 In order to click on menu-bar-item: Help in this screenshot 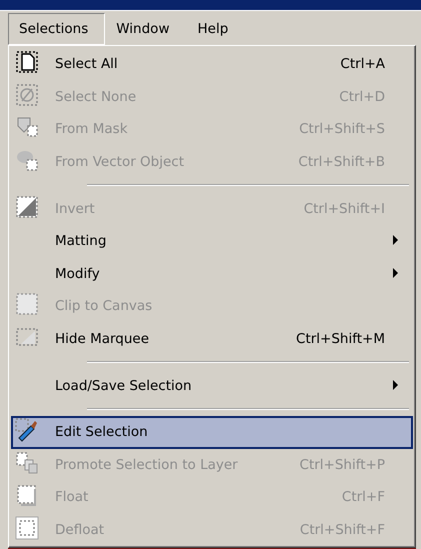, I will do `click(216, 29)`.